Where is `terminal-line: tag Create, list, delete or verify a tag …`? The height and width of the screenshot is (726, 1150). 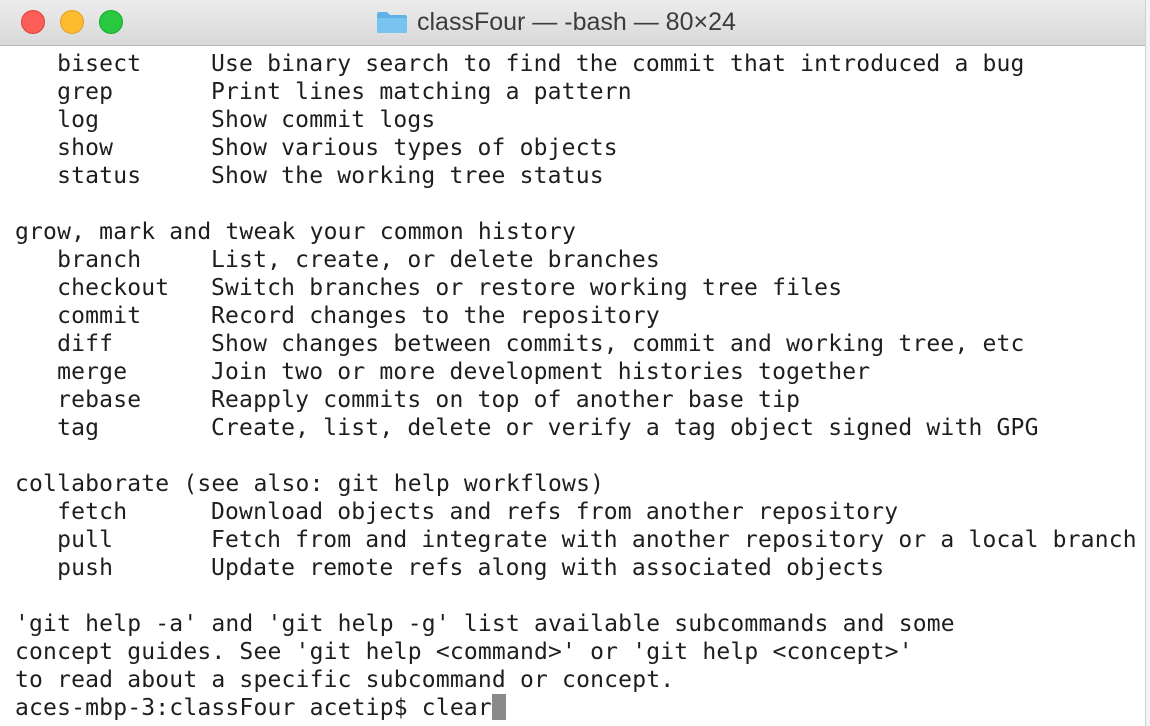
terminal-line: tag Create, list, delete or verify a tag … is located at coordinates (580, 428).